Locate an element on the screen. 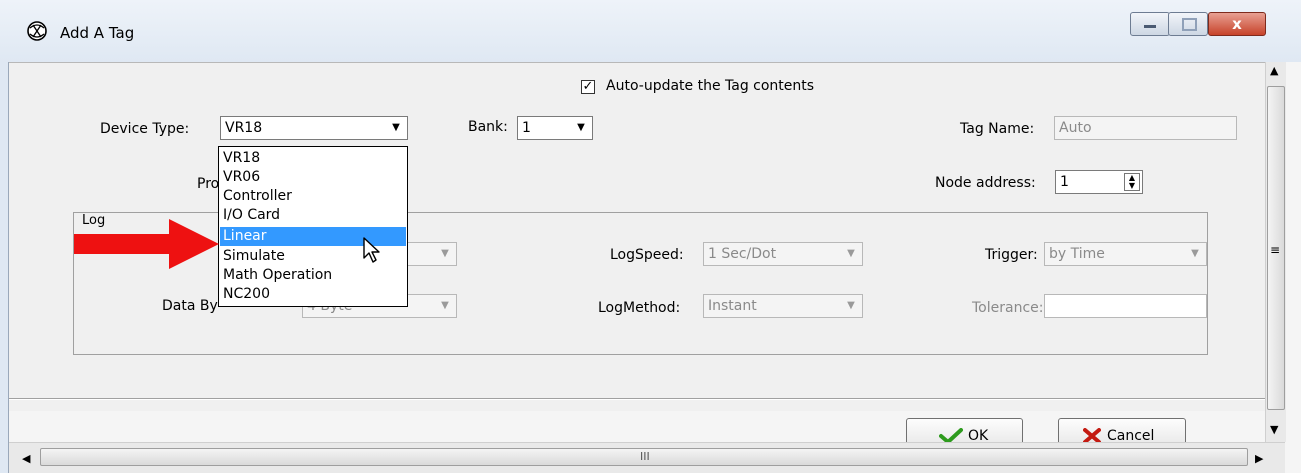 The image size is (1301, 473). protocol-label: Pro is located at coordinates (208, 184).